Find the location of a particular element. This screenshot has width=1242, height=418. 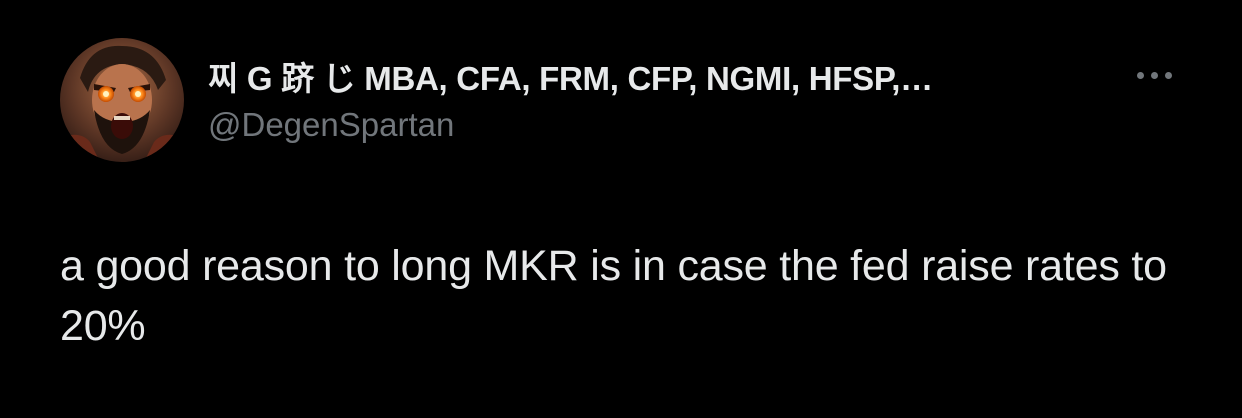

more-options-button is located at coordinates (1154, 75).